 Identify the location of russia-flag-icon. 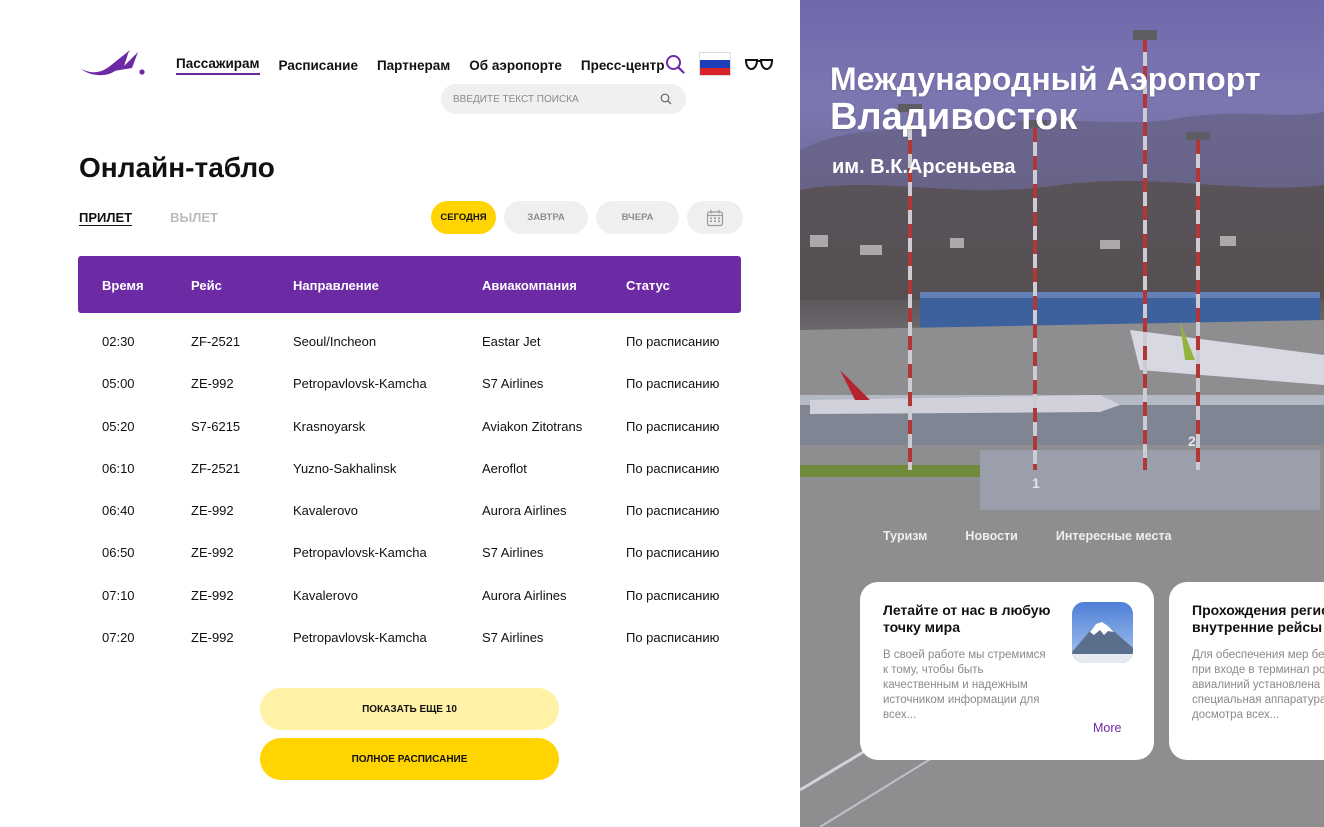
(715, 64).